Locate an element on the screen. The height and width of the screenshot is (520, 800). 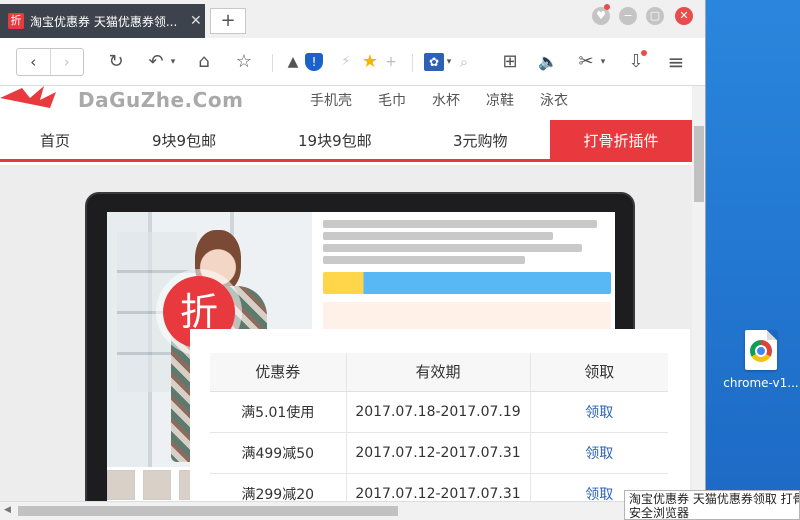
chrome-logo-icon is located at coordinates (761, 351).